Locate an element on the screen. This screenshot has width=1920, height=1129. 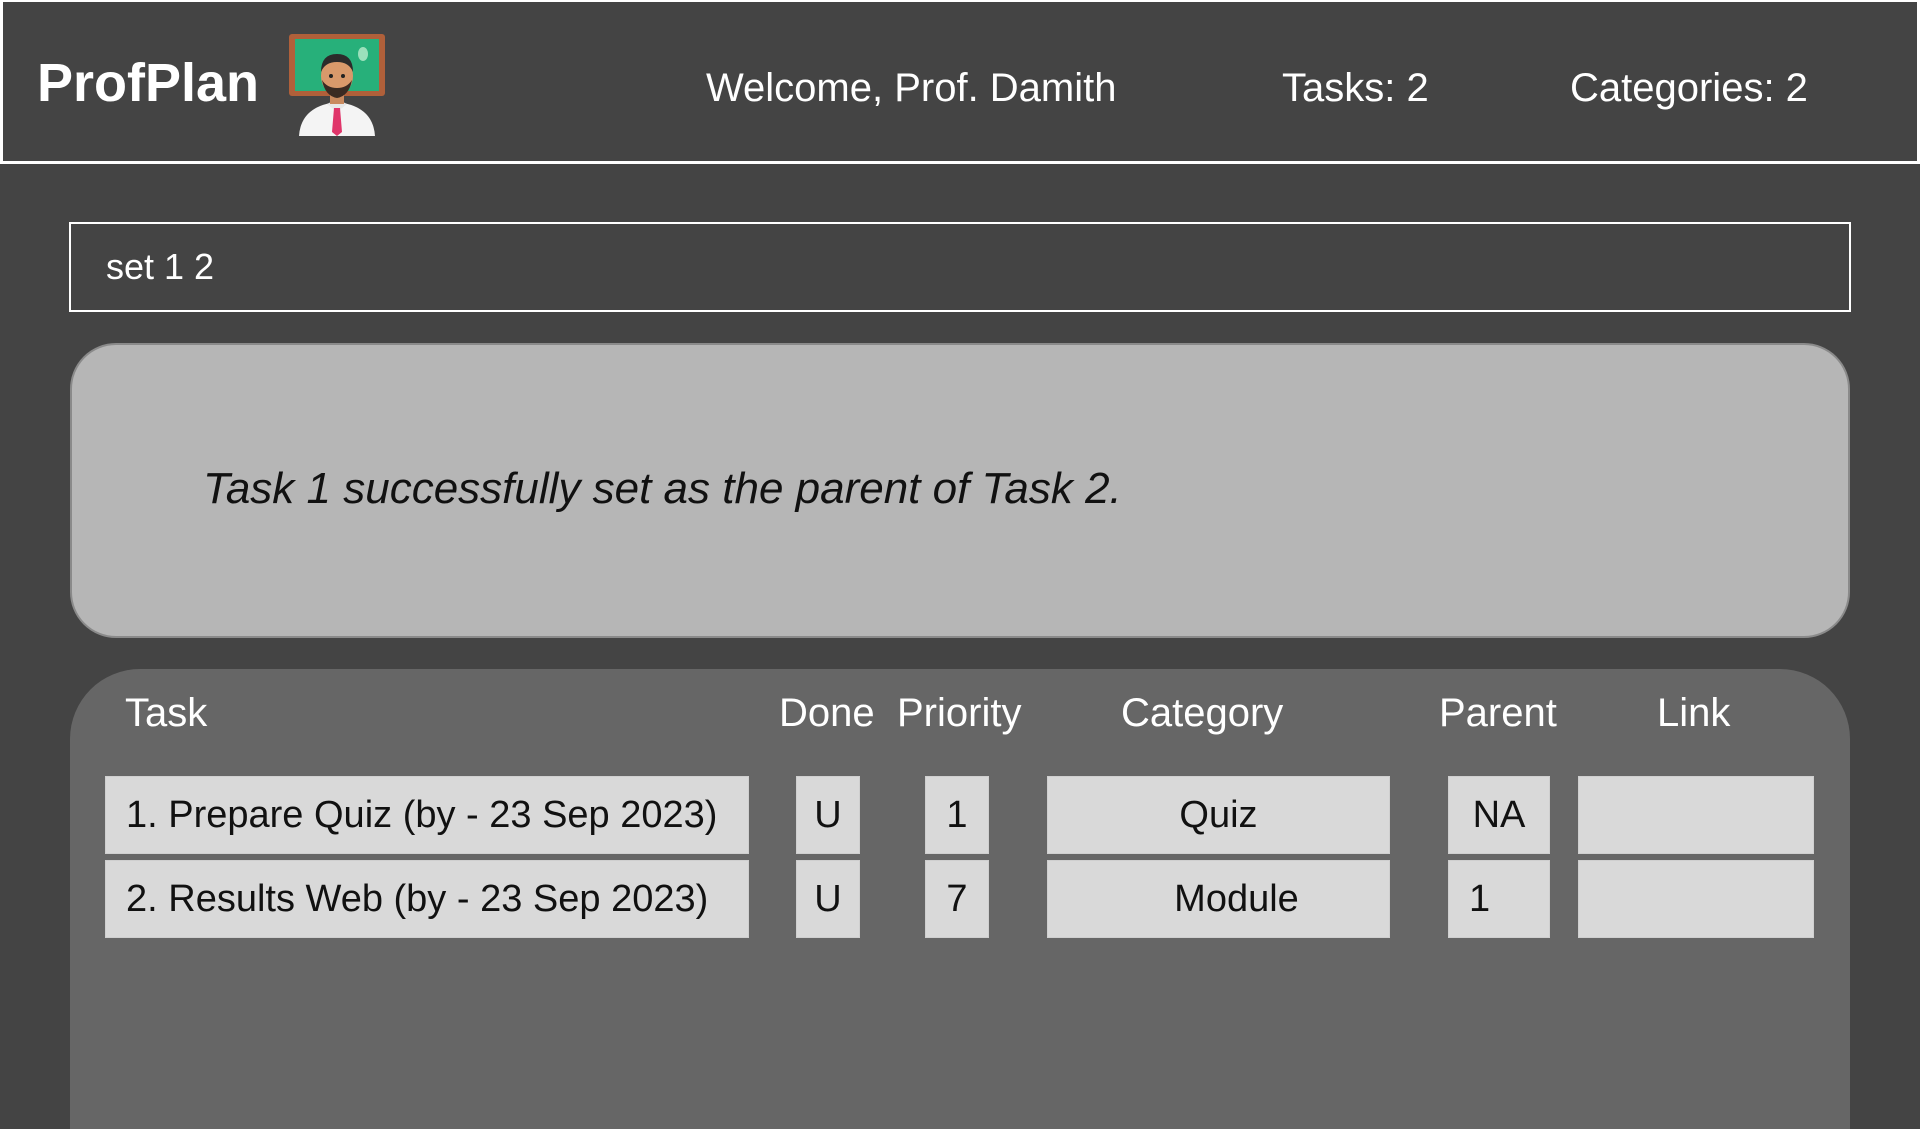
column-header-category: Category is located at coordinates (1202, 713).